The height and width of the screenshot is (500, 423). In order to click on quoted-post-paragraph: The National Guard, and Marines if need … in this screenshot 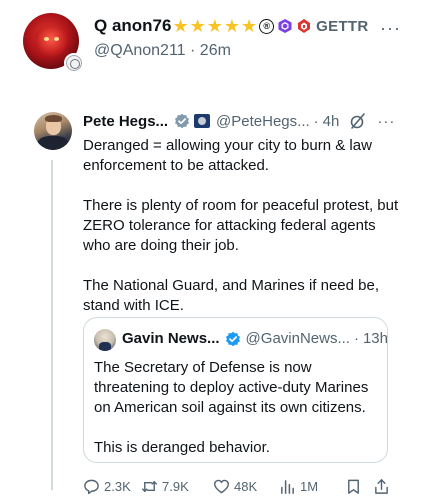, I will do `click(231, 295)`.